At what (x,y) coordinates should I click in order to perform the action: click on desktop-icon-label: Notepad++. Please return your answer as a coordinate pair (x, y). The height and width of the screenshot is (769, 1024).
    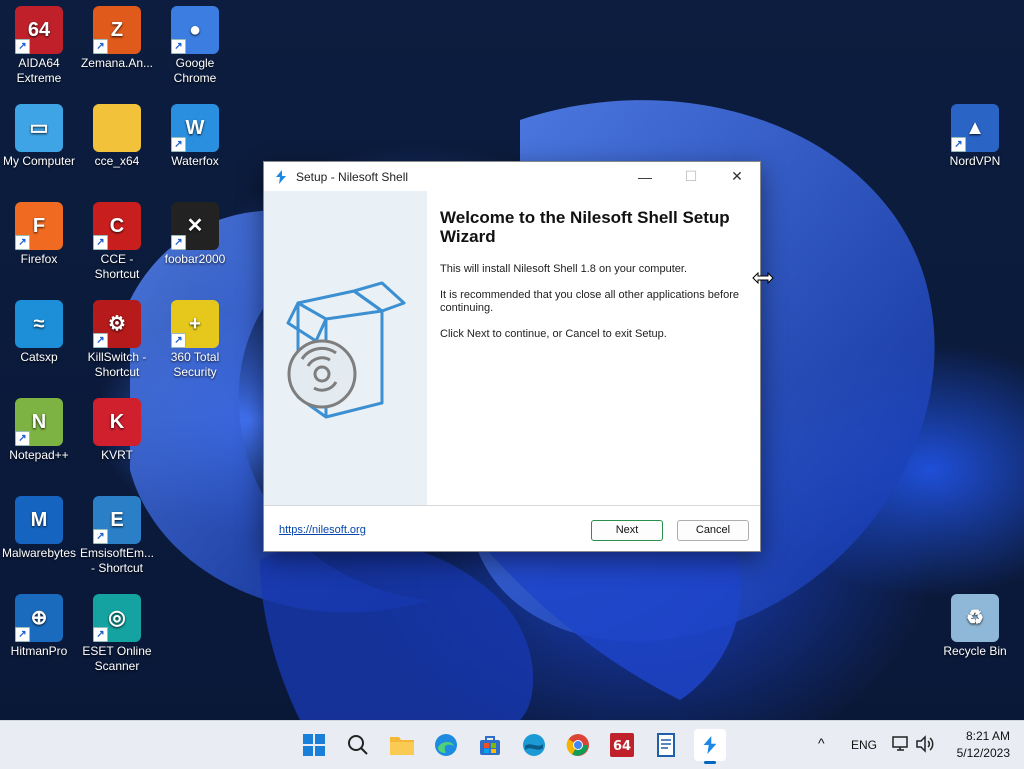
    Looking at the image, I should click on (39, 455).